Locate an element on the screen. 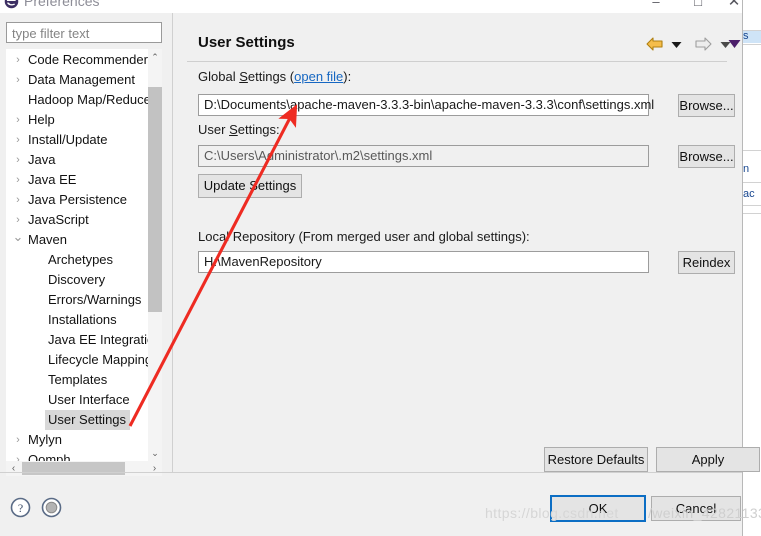 The height and width of the screenshot is (536, 761). user-settings-label: User Settings: is located at coordinates (239, 129).